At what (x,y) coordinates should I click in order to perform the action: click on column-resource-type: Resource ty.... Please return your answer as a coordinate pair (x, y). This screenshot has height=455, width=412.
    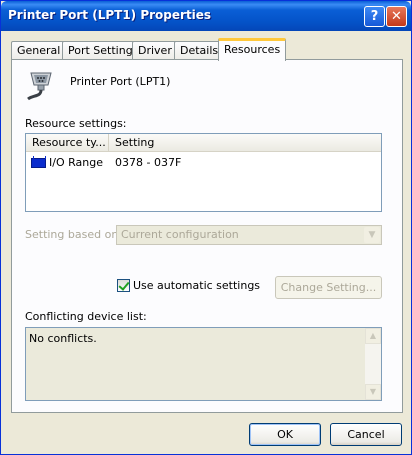
    Looking at the image, I should click on (67, 143).